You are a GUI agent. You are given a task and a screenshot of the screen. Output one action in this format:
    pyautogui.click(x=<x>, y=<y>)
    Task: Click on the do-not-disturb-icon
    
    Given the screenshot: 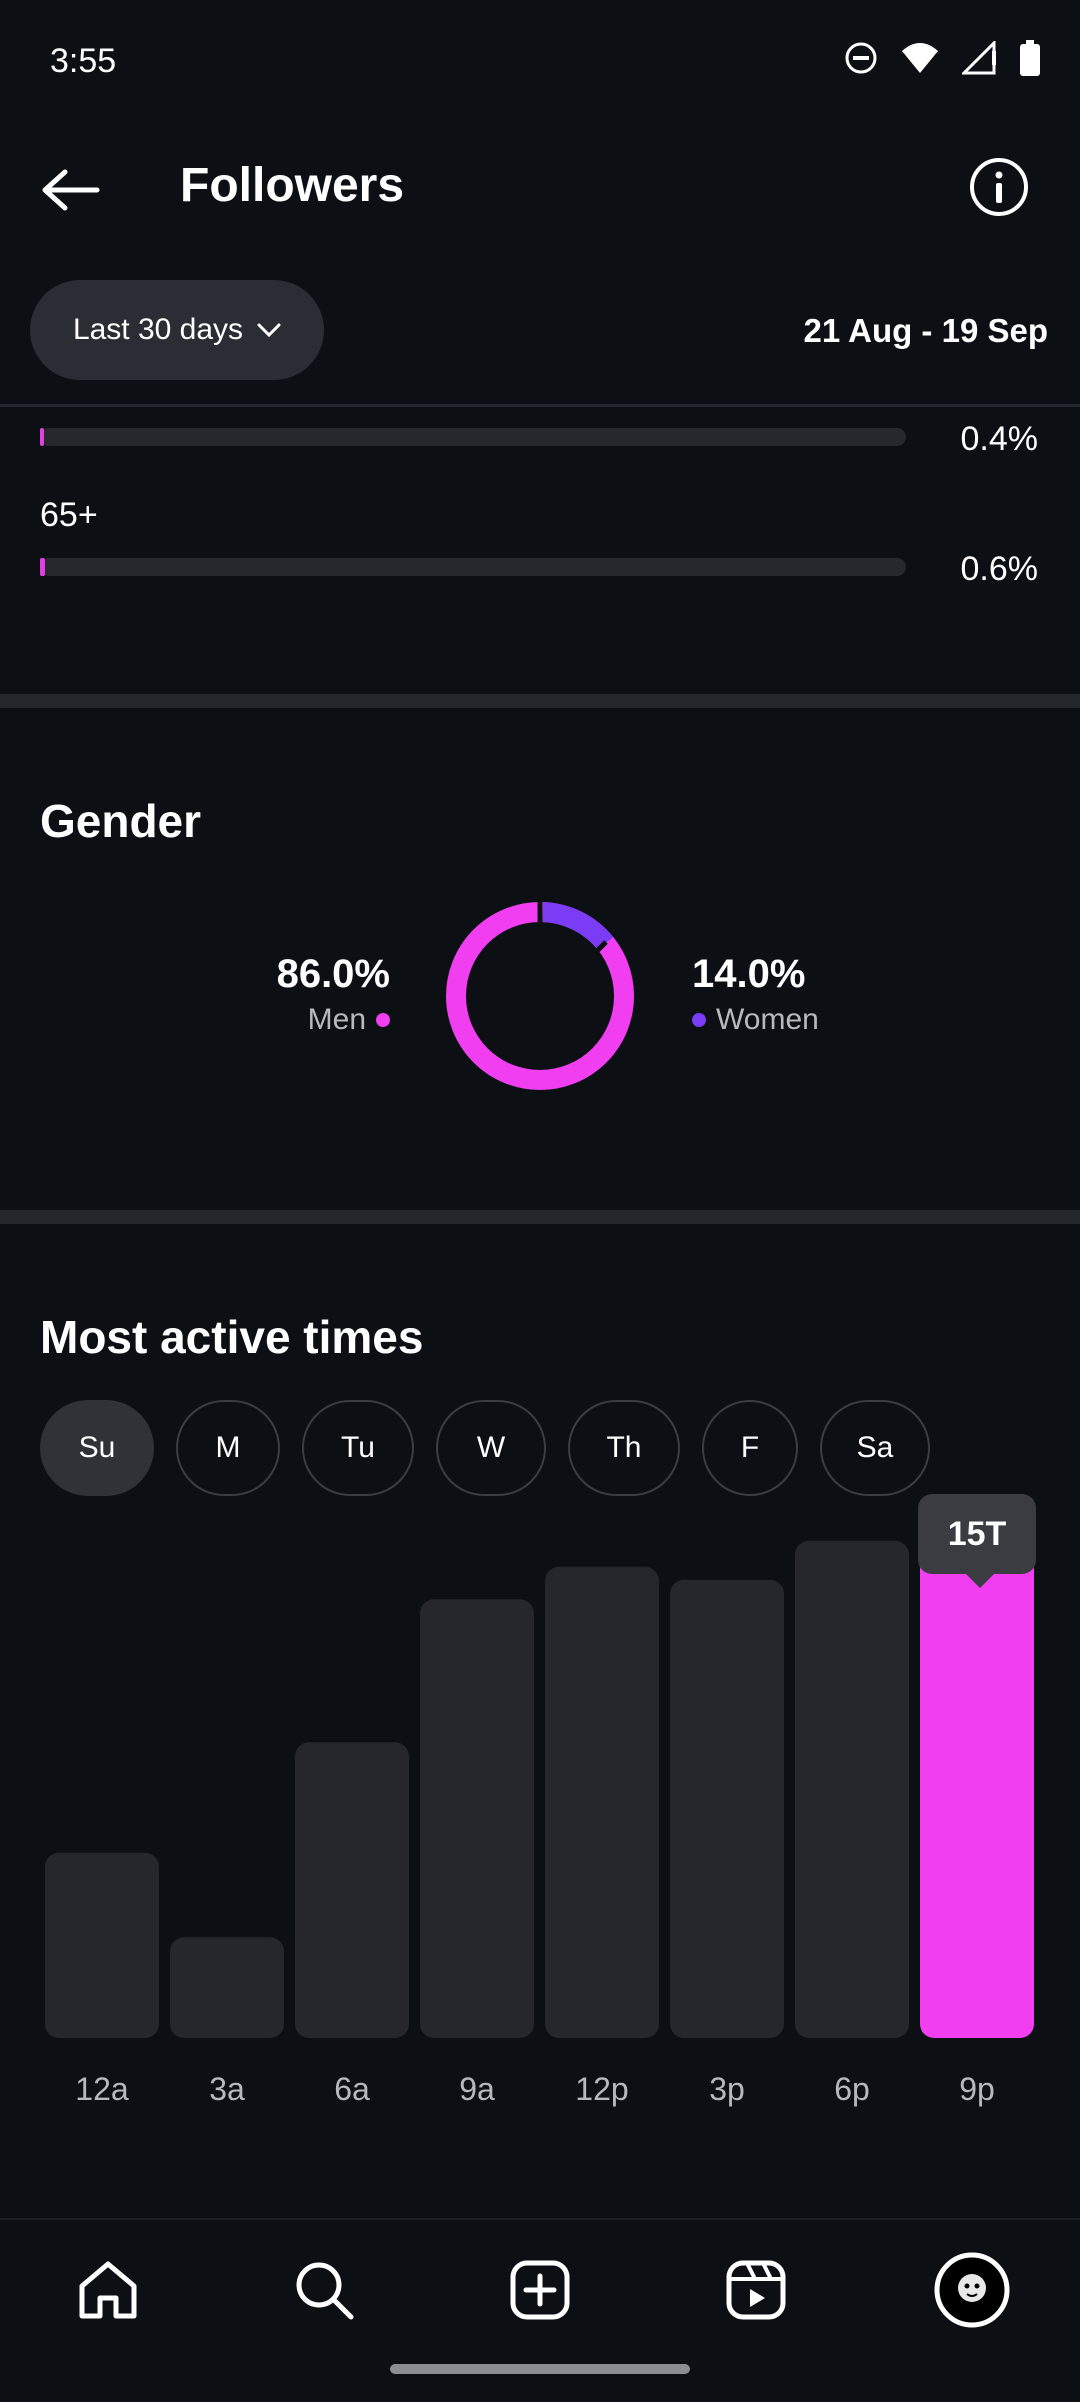 What is the action you would take?
    pyautogui.click(x=861, y=58)
    